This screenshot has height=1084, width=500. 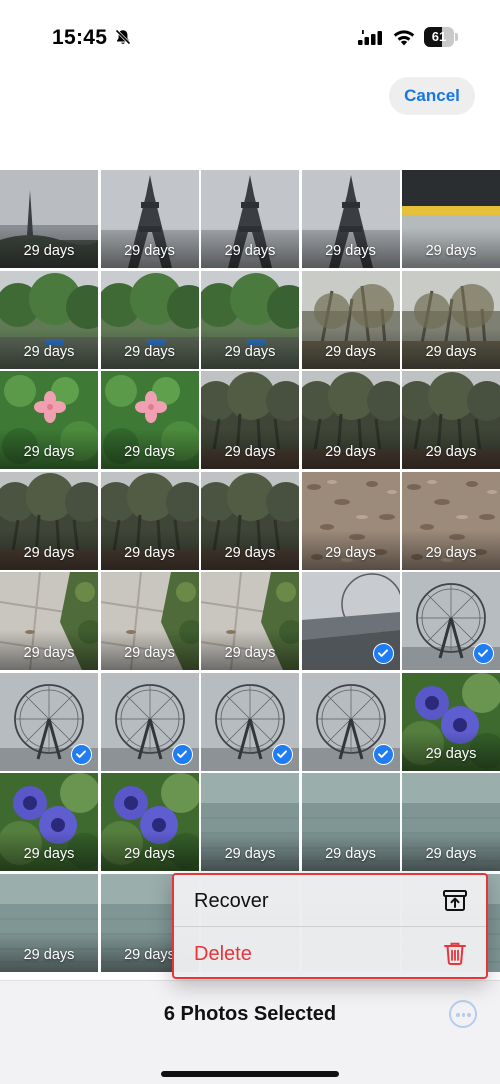 I want to click on battery-icon: 61, so click(x=441, y=37).